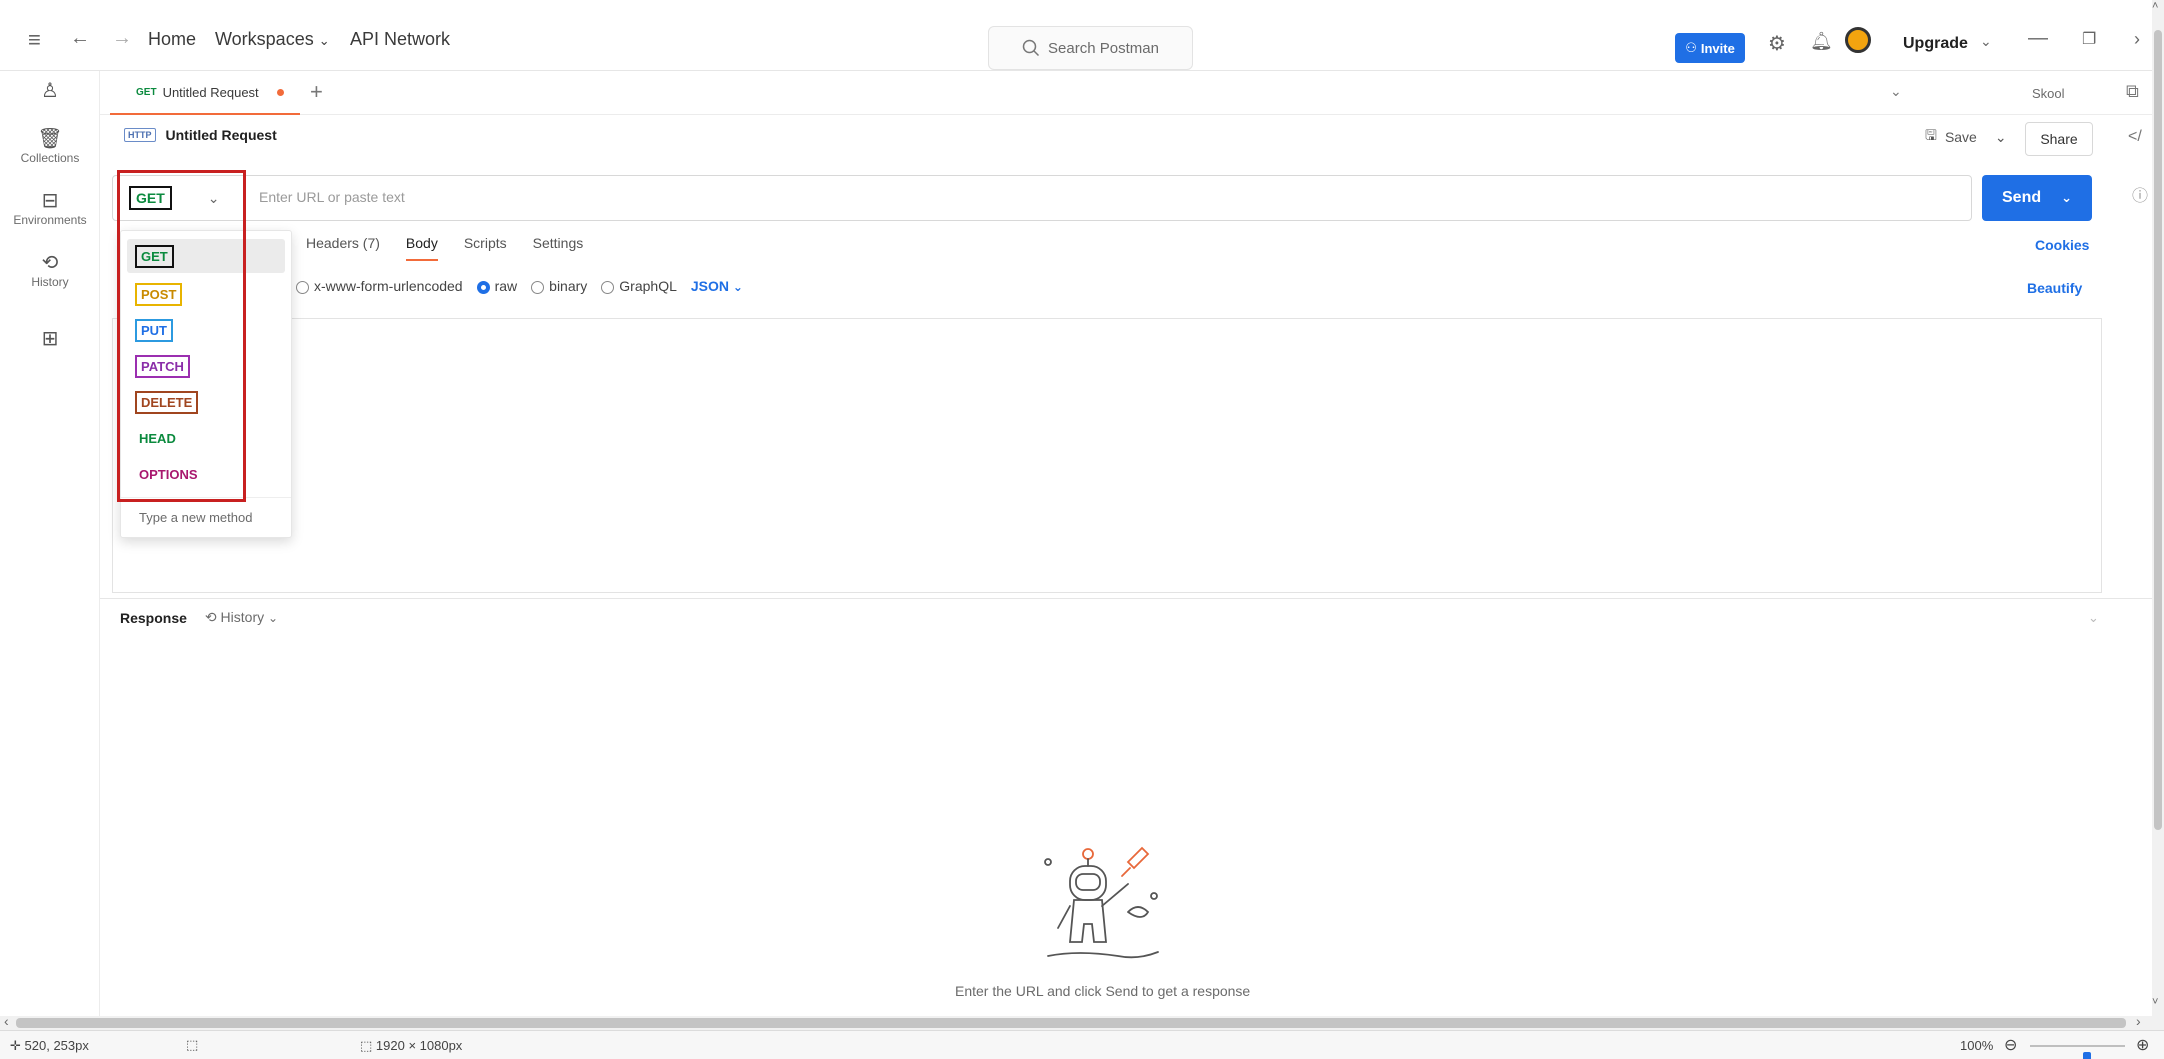  What do you see at coordinates (1042, 198) in the screenshot?
I see `url-bar: GET ⌄ Enter URL or paste text` at bounding box center [1042, 198].